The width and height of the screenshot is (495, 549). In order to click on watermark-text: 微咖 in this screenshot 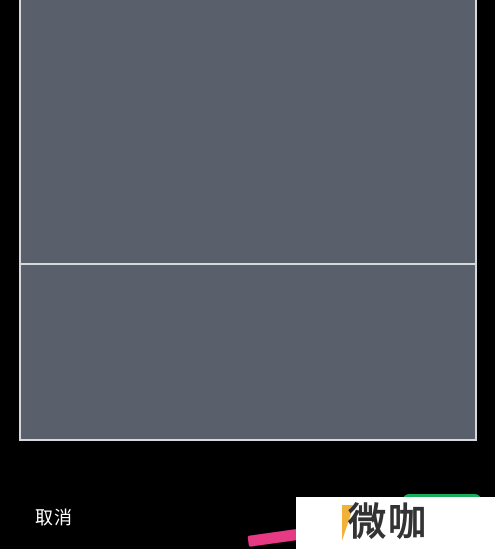, I will do `click(388, 522)`.